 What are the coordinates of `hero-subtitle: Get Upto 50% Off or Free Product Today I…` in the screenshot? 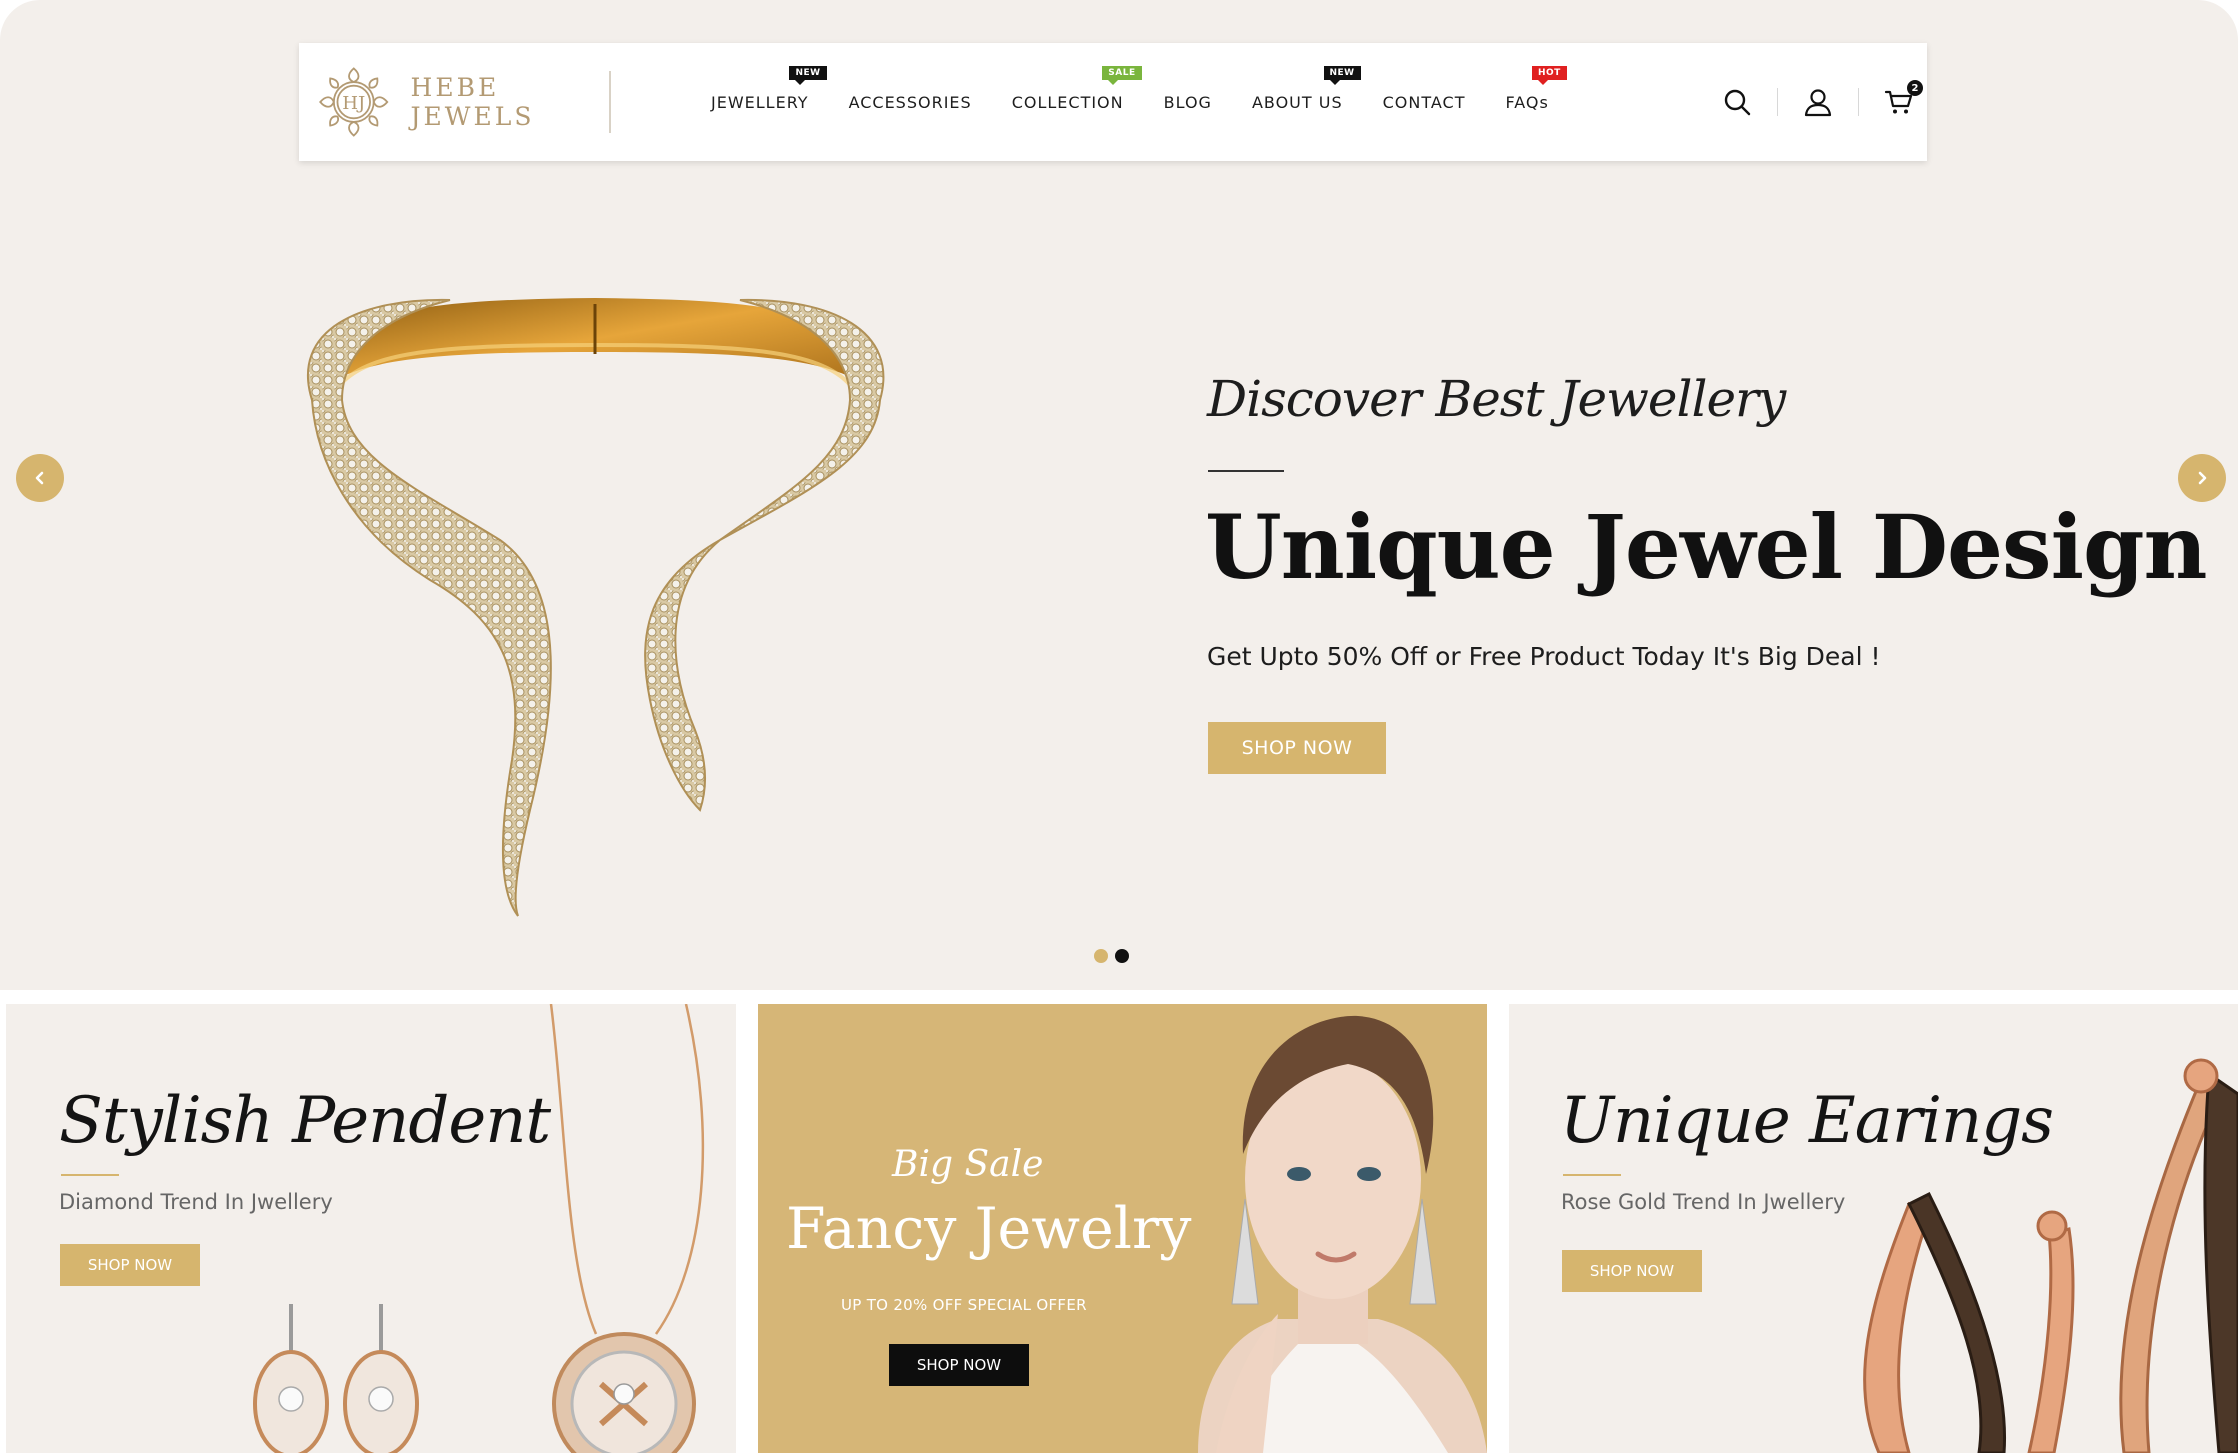 It's located at (1544, 656).